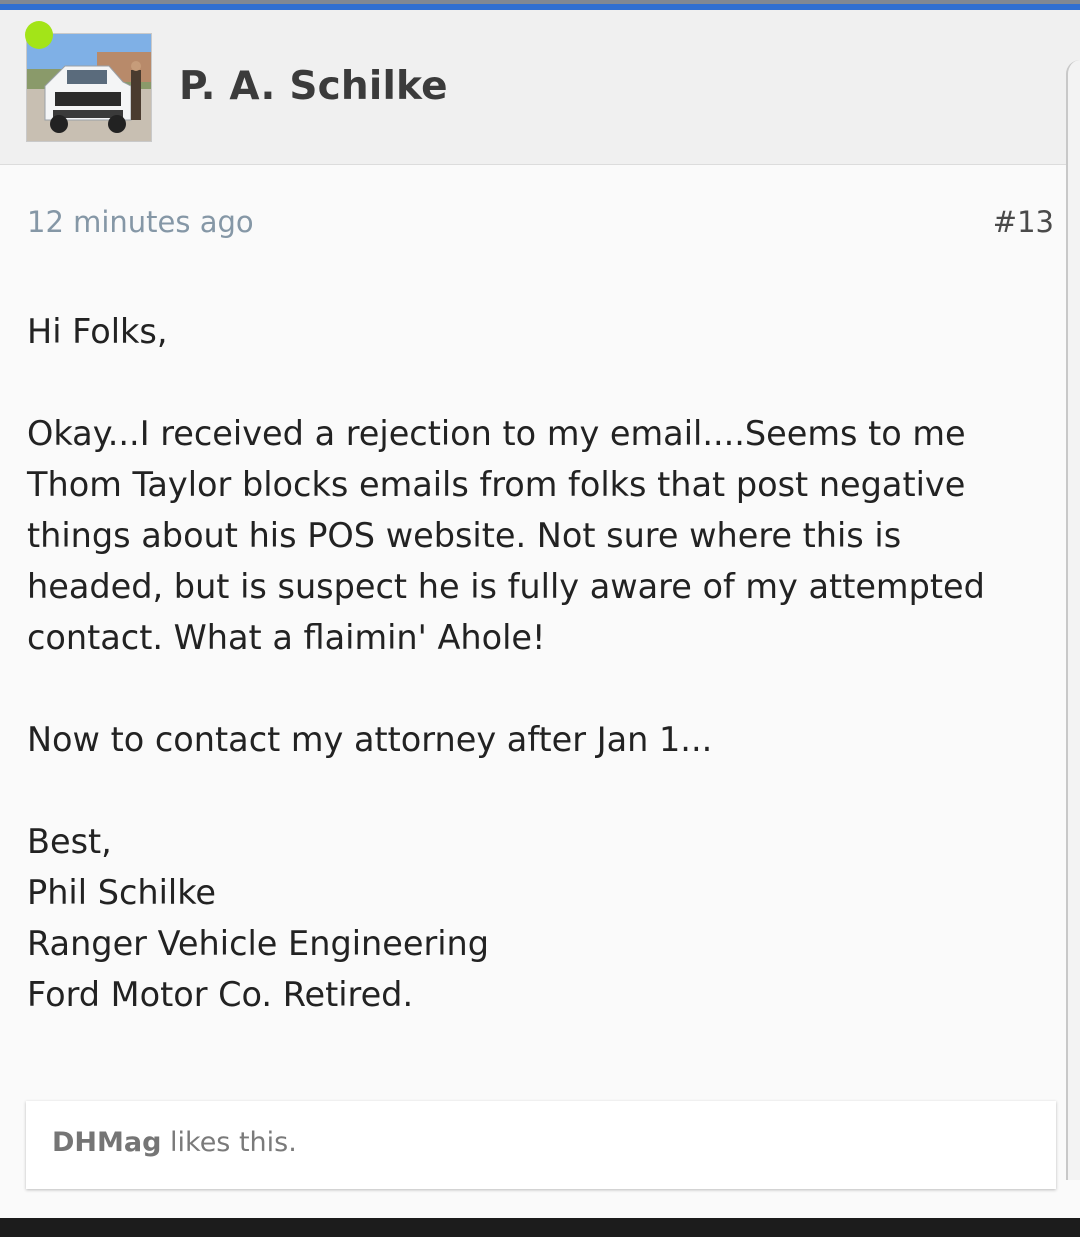 Image resolution: width=1080 pixels, height=1237 pixels. What do you see at coordinates (540, 87) in the screenshot?
I see `post-header: P. A. Schilke` at bounding box center [540, 87].